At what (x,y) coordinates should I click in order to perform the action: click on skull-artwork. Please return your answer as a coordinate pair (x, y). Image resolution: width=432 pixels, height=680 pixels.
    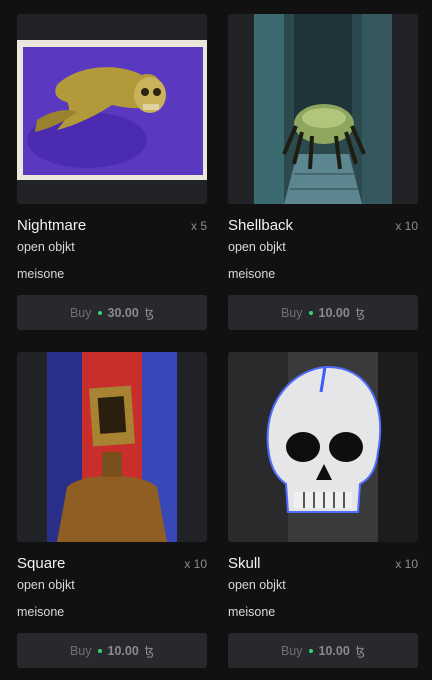
    Looking at the image, I should click on (323, 447).